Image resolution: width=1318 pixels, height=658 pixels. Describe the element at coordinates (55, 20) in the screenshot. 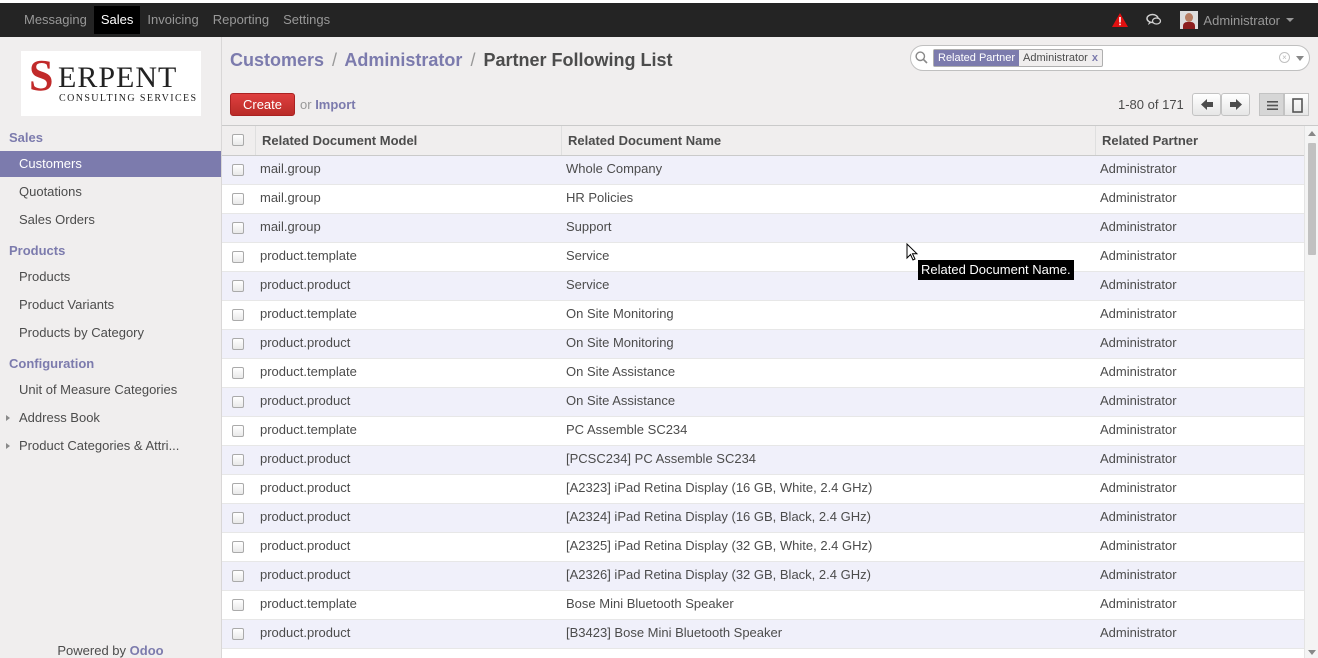

I see `topmenu-messaging: Messaging` at that location.